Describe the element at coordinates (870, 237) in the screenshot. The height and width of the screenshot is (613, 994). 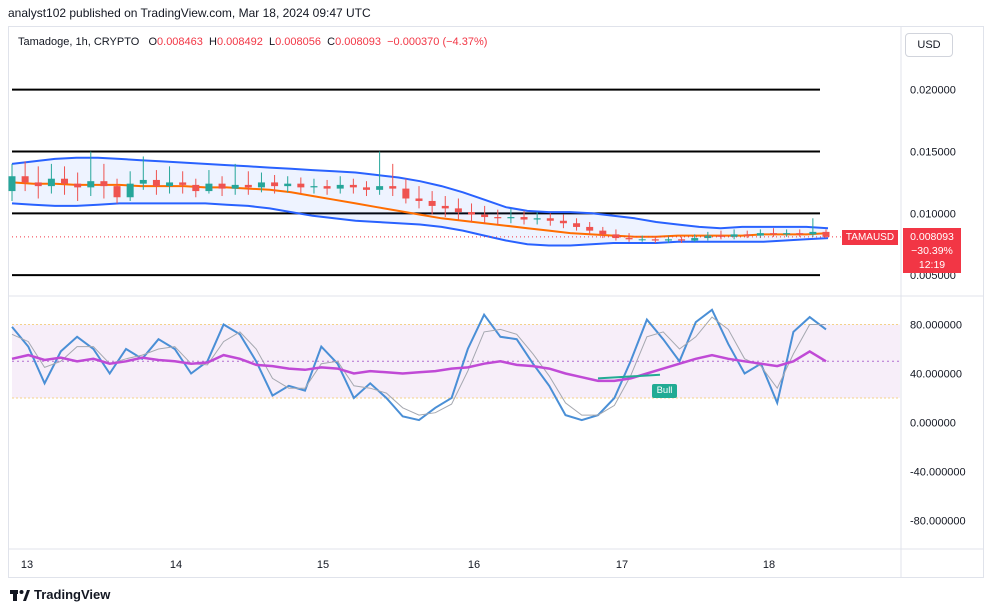
I see `symbol-price-tag: TAMAUSD` at that location.